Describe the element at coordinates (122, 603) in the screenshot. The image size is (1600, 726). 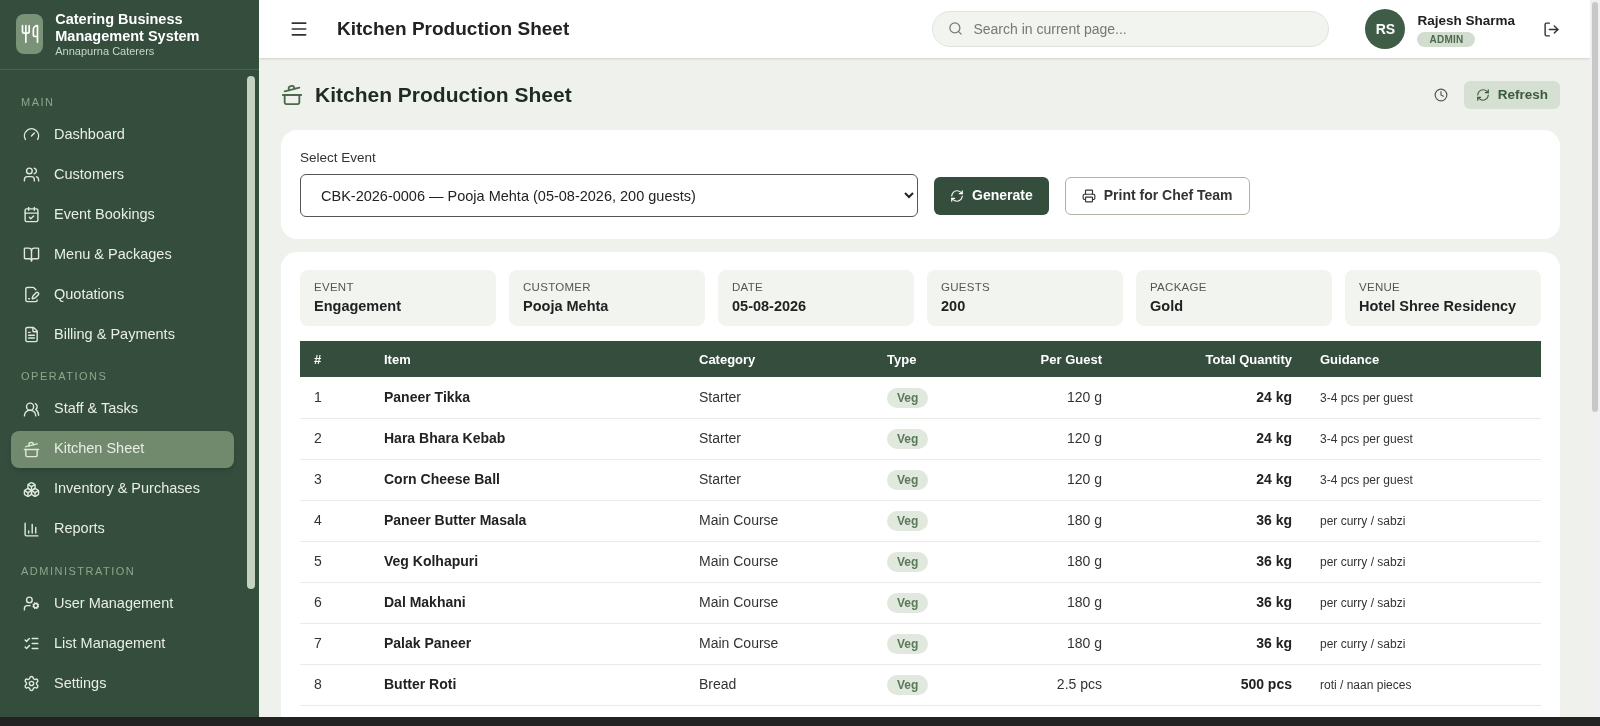
I see `nav-item: User Management` at that location.